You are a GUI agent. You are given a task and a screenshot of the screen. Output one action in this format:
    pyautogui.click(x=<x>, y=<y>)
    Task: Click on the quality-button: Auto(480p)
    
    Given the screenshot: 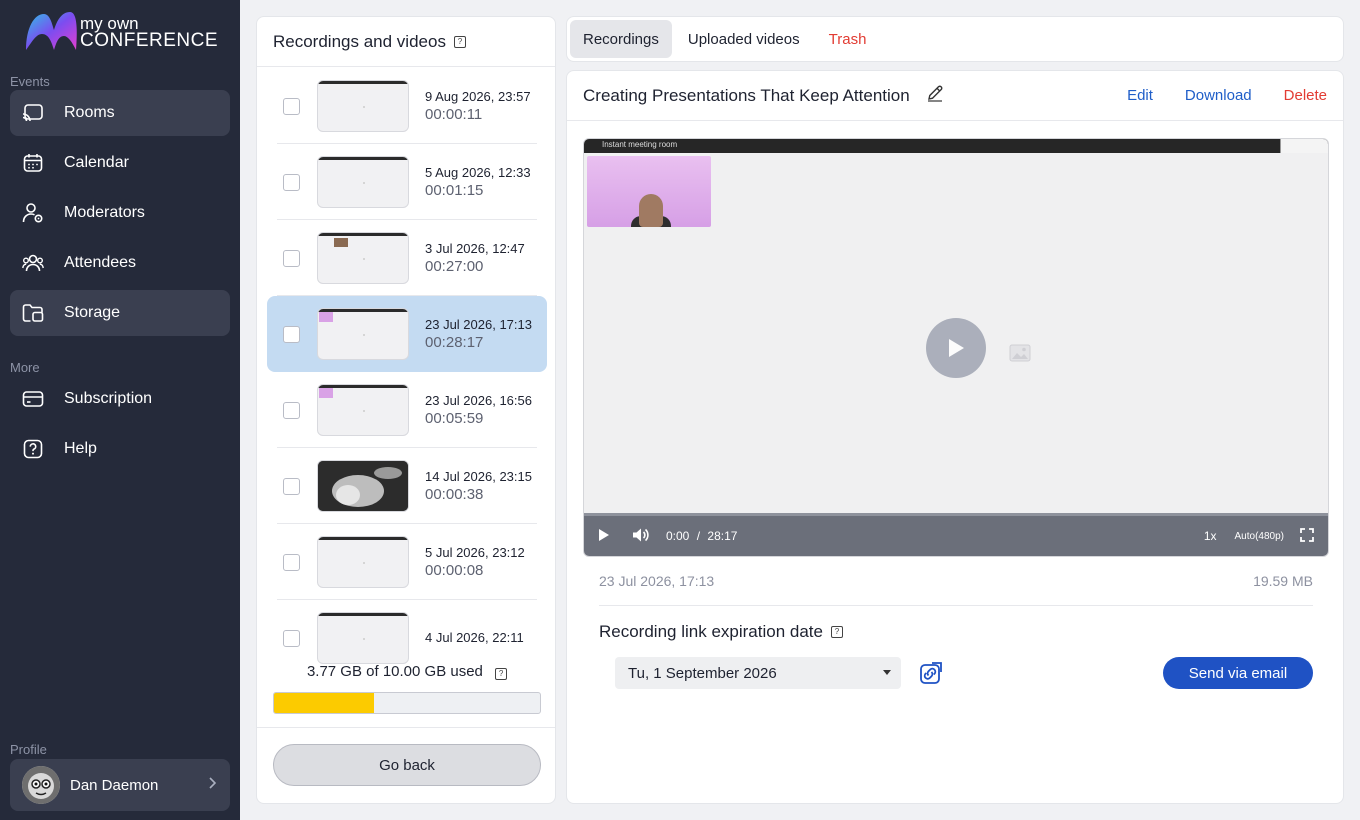 What is the action you would take?
    pyautogui.click(x=1259, y=536)
    